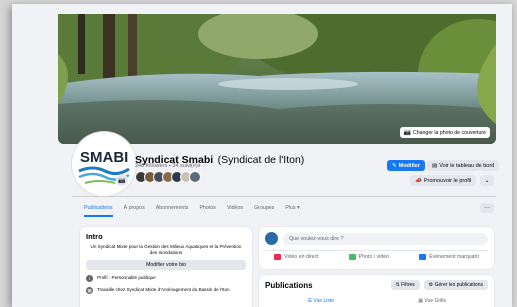 This screenshot has width=517, height=307. I want to click on change-cover-label: Changer la photo de couverture, so click(449, 132).